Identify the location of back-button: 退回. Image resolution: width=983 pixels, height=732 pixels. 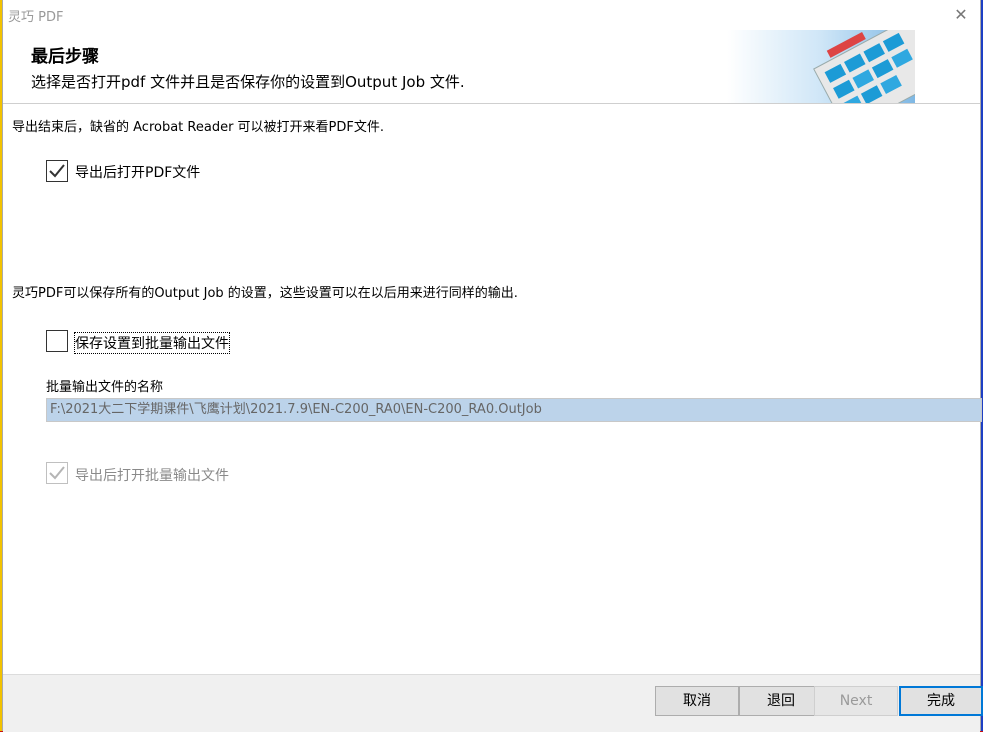
(781, 701).